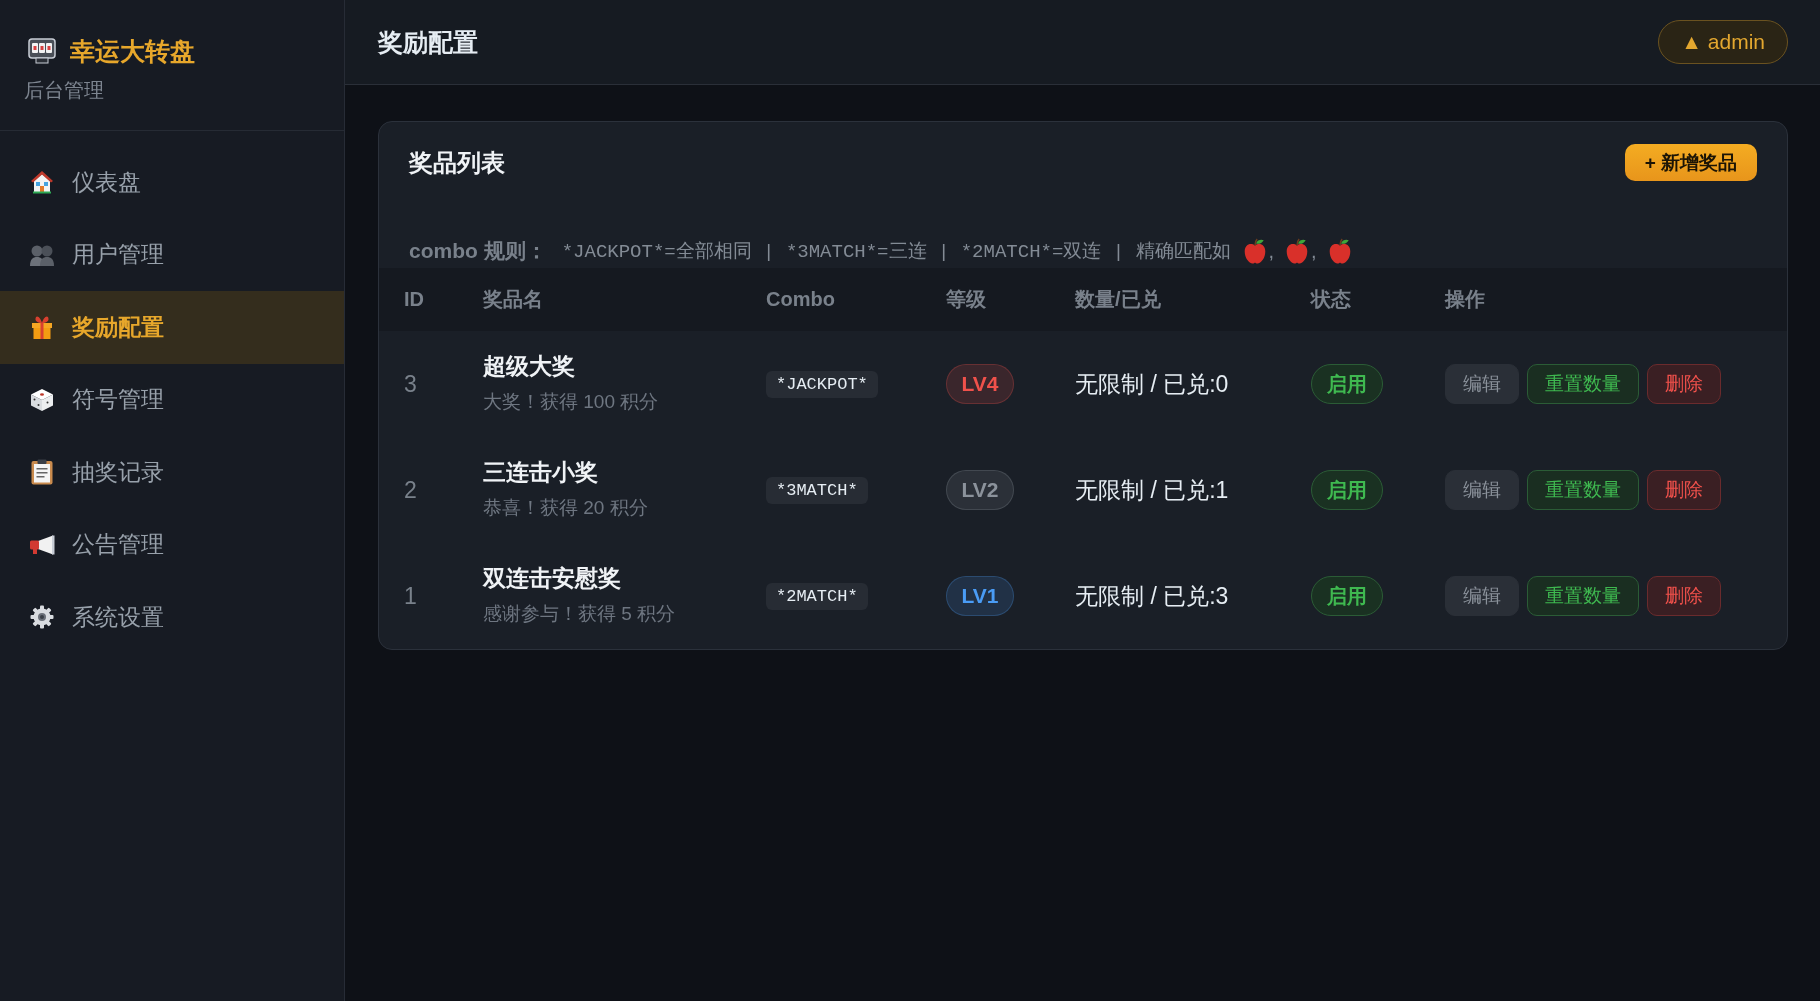 The image size is (1820, 1001). What do you see at coordinates (540, 472) in the screenshot?
I see `prize-name: 三连击小奖` at bounding box center [540, 472].